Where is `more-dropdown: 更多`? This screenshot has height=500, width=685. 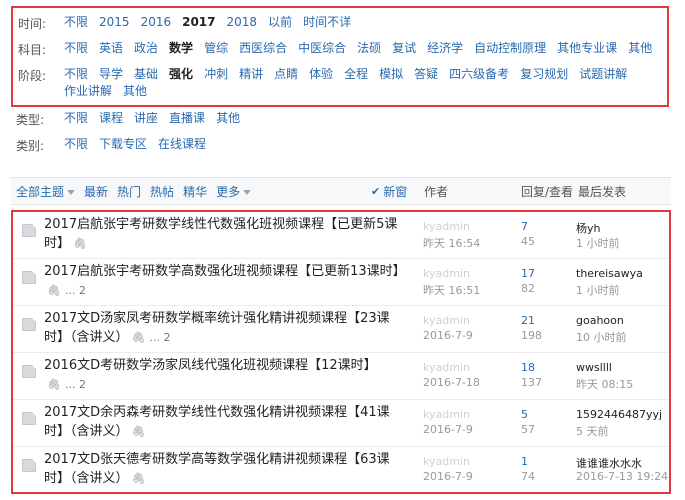
more-dropdown: 更多 is located at coordinates (234, 191).